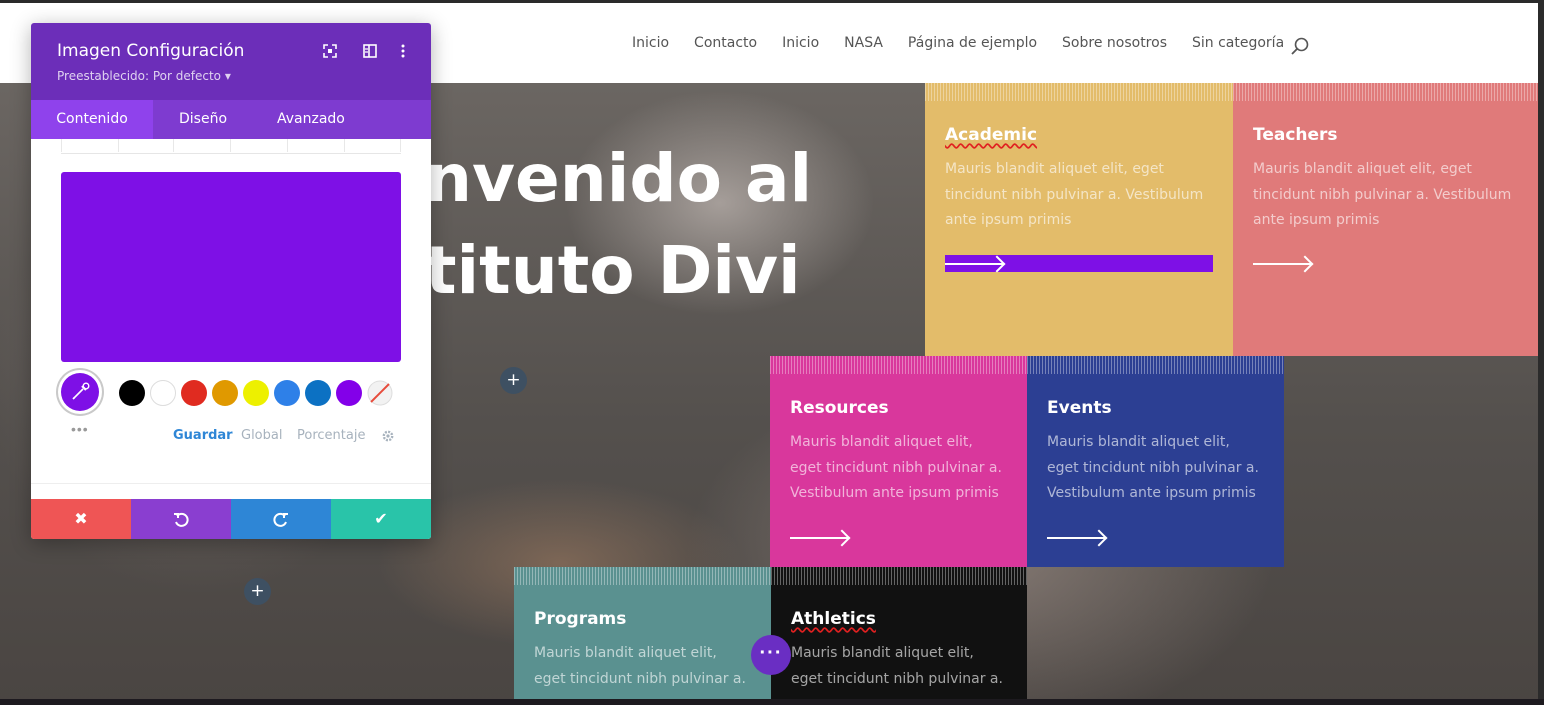  Describe the element at coordinates (225, 393) in the screenshot. I see `palette-swatch-orange` at that location.